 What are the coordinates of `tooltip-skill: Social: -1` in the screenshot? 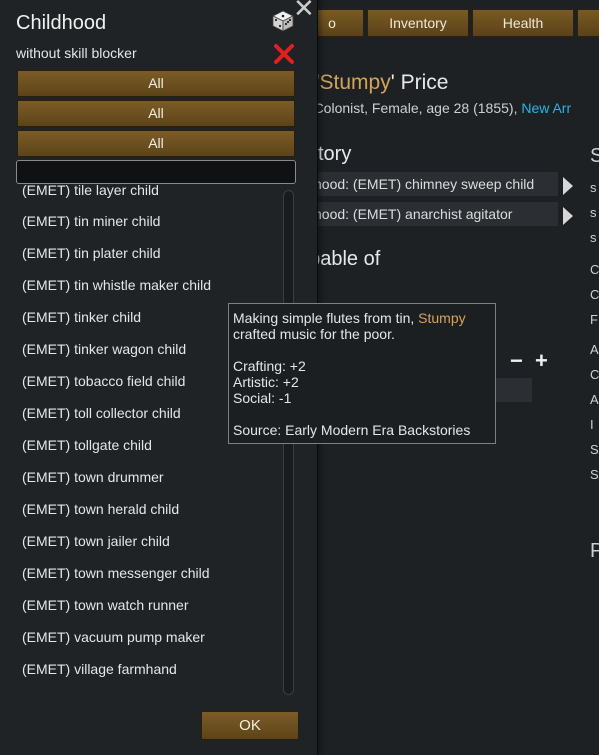 It's located at (262, 398).